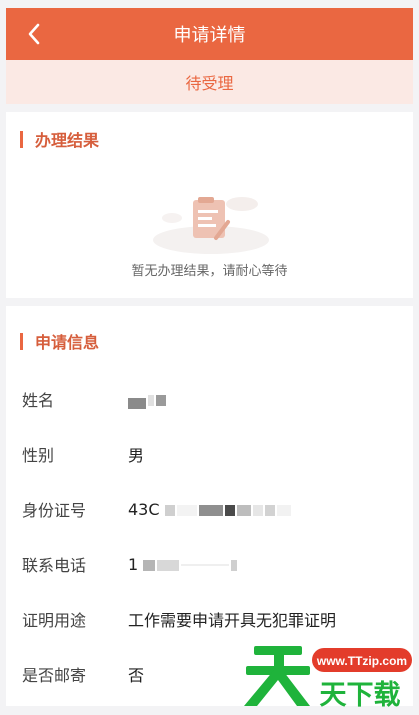  Describe the element at coordinates (54, 565) in the screenshot. I see `field-label: 联系电话` at that location.